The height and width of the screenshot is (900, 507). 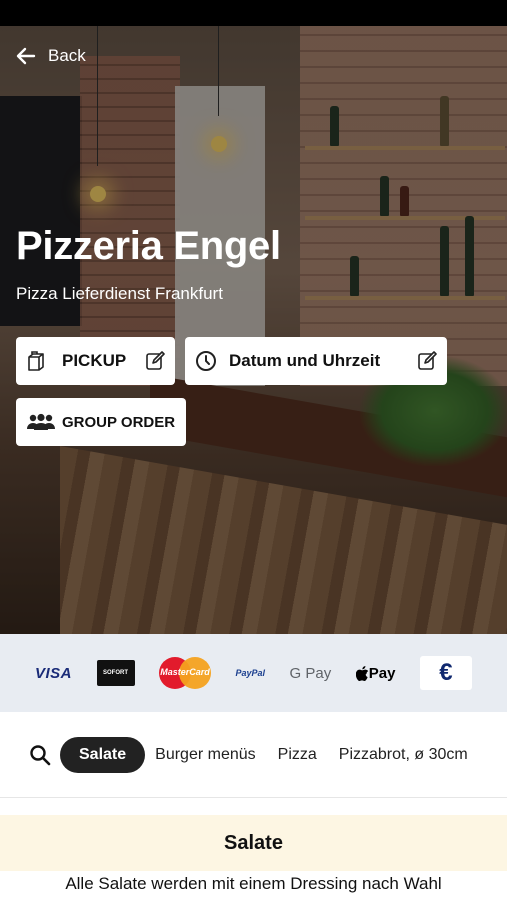 I want to click on category-tab-salate: Salate, so click(x=103, y=754).